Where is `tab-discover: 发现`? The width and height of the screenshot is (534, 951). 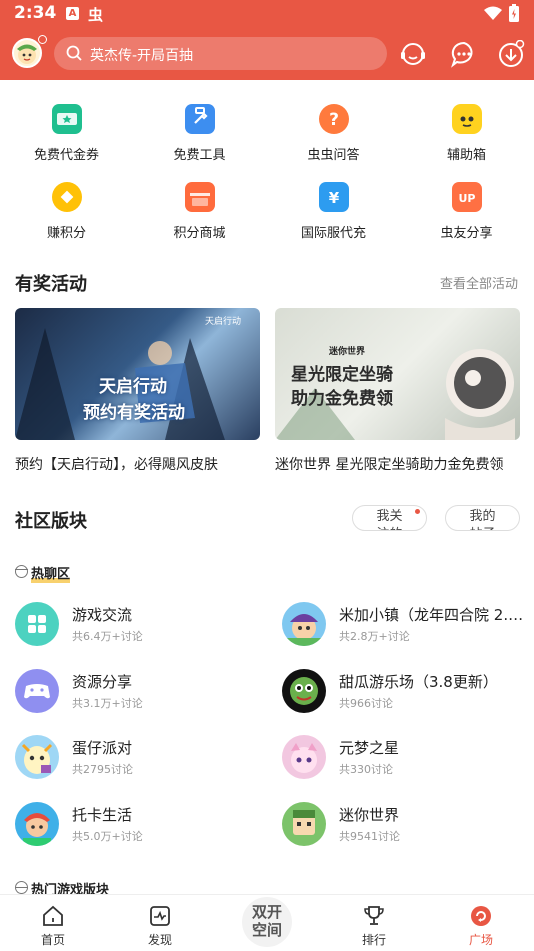 tab-discover: 发现 is located at coordinates (160, 923).